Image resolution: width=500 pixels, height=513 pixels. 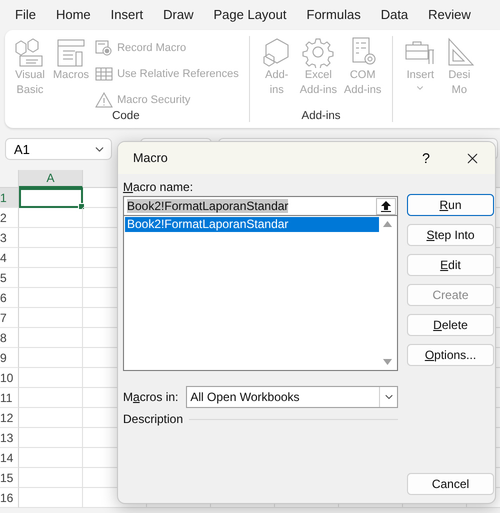 What do you see at coordinates (387, 224) in the screenshot?
I see `scroll-up-icon` at bounding box center [387, 224].